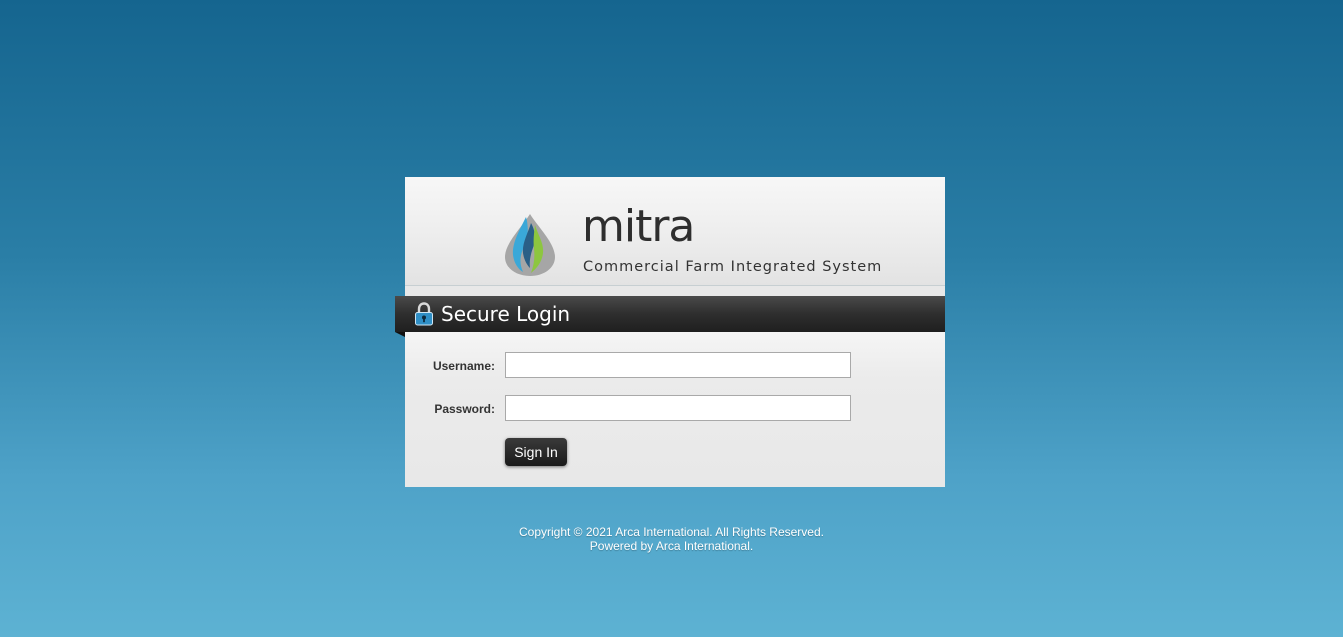 This screenshot has width=1343, height=637. I want to click on powered-by-text: Powered by Arca International., so click(671, 546).